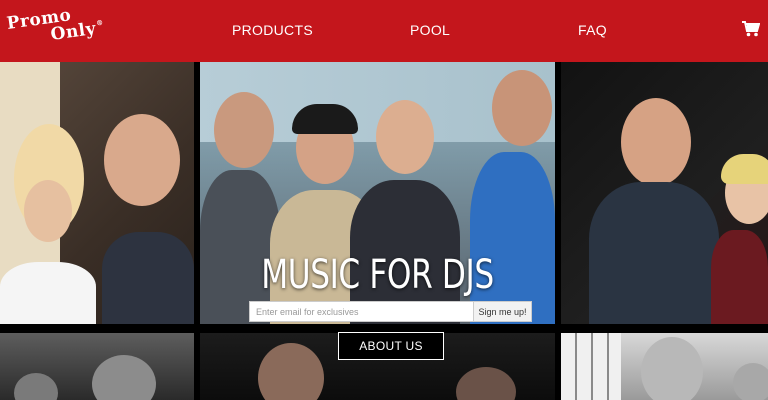  What do you see at coordinates (751, 29) in the screenshot?
I see `shopping-cart-icon` at bounding box center [751, 29].